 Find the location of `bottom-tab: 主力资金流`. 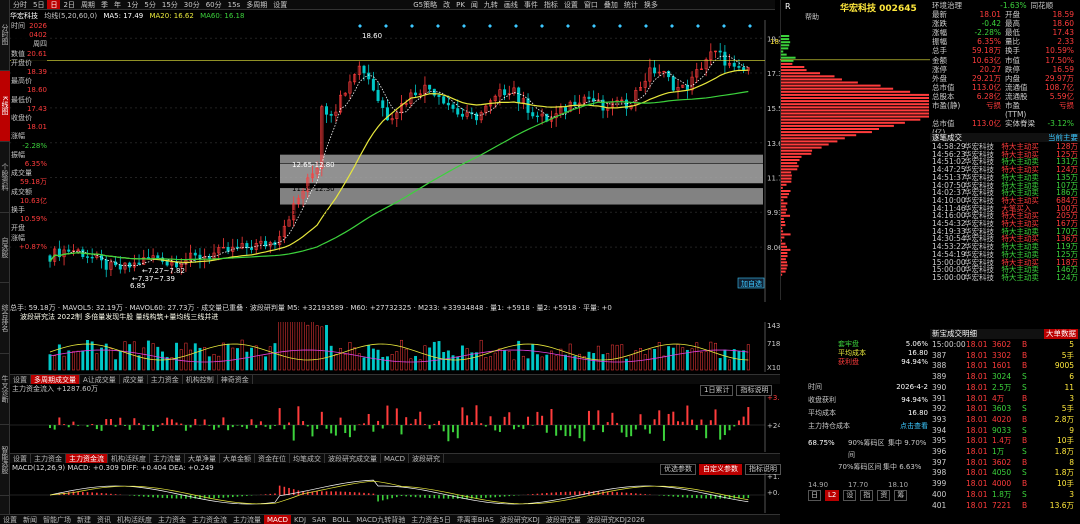

bottom-tab: 主力资金流 is located at coordinates (209, 519).